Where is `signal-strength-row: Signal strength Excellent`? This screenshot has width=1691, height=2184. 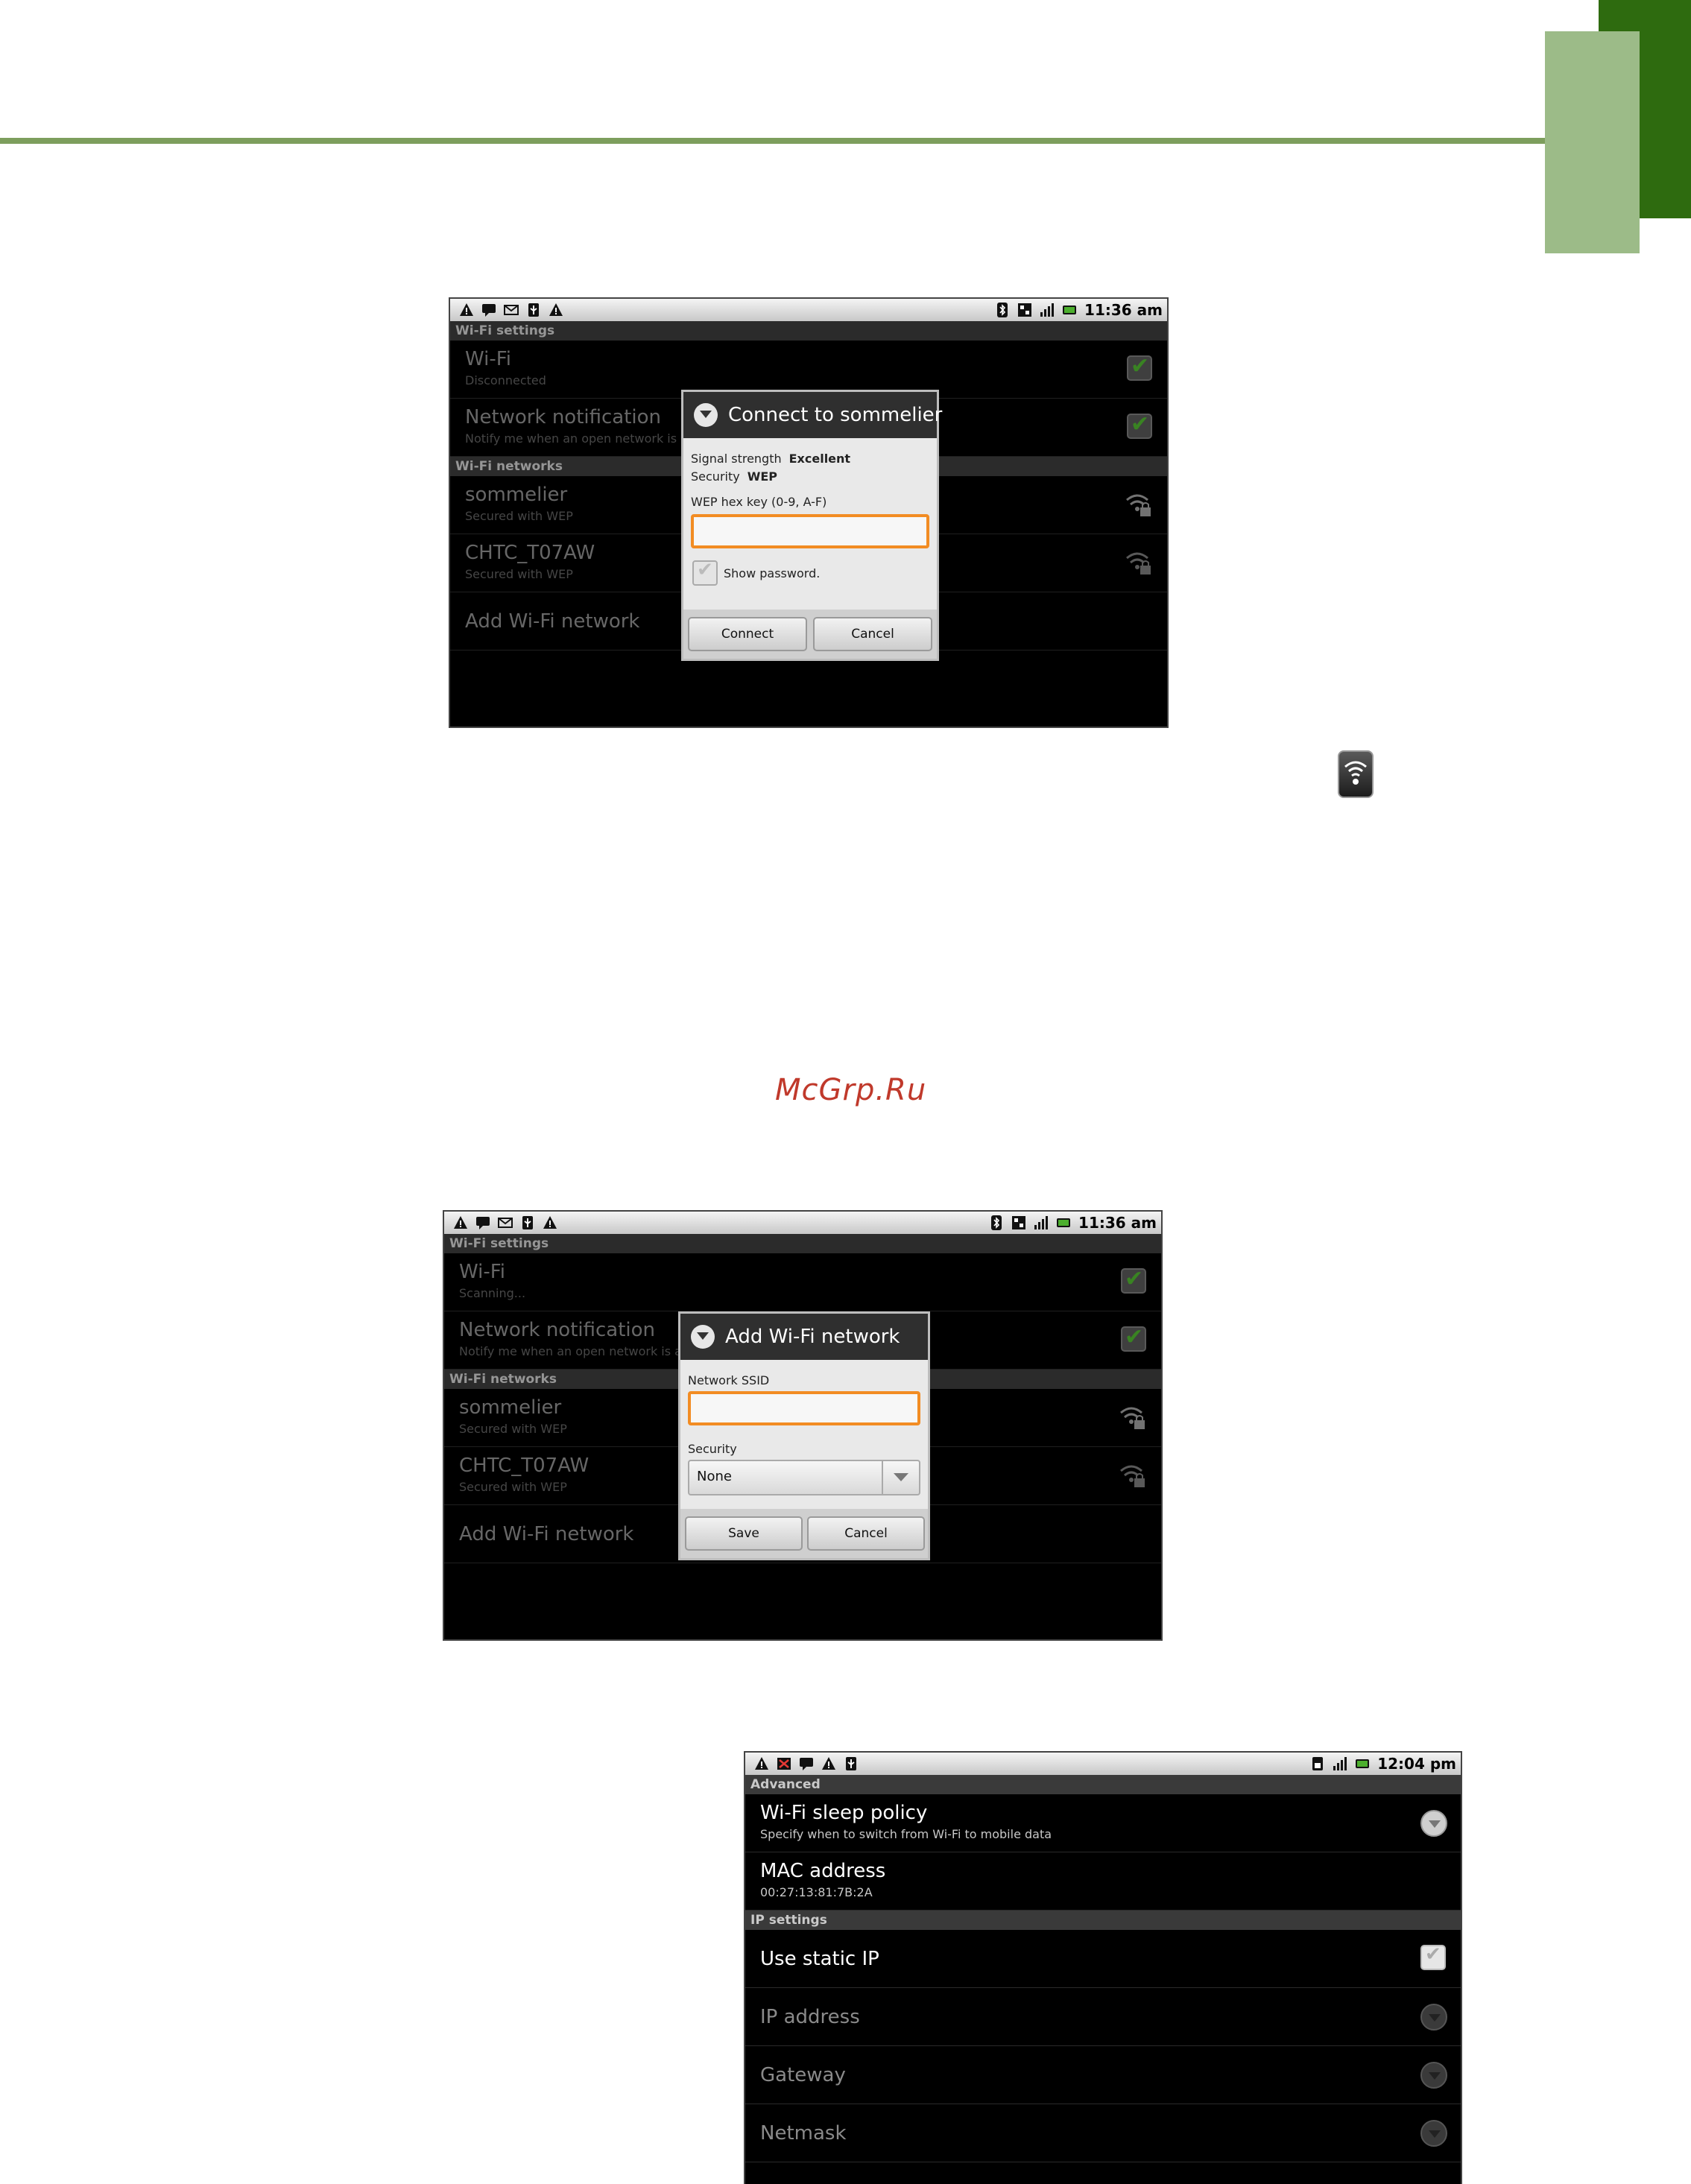
signal-strength-row: Signal strength Excellent is located at coordinates (770, 459).